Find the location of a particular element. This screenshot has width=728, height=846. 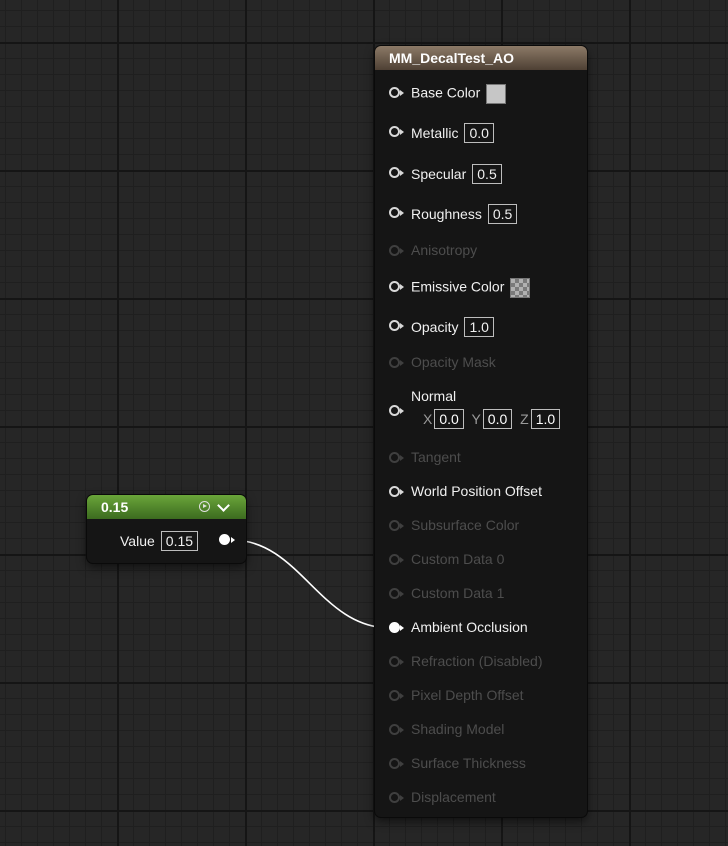

value-label: Value is located at coordinates (137, 541).